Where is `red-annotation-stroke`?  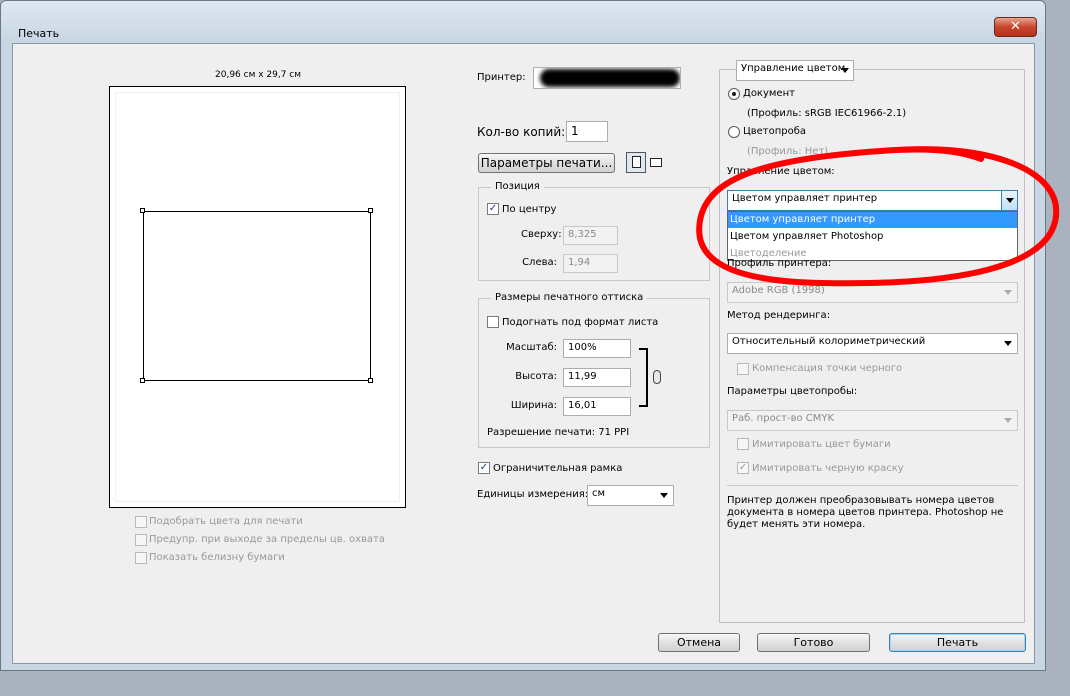 red-annotation-stroke is located at coordinates (878, 216).